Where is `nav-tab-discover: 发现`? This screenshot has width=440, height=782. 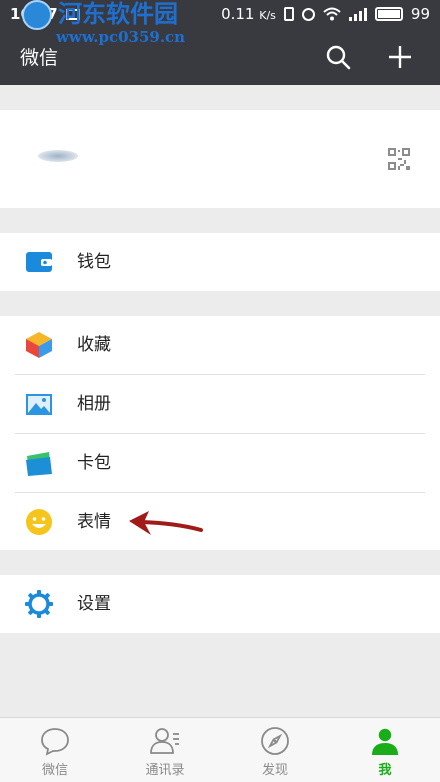 nav-tab-discover: 发现 is located at coordinates (275, 750).